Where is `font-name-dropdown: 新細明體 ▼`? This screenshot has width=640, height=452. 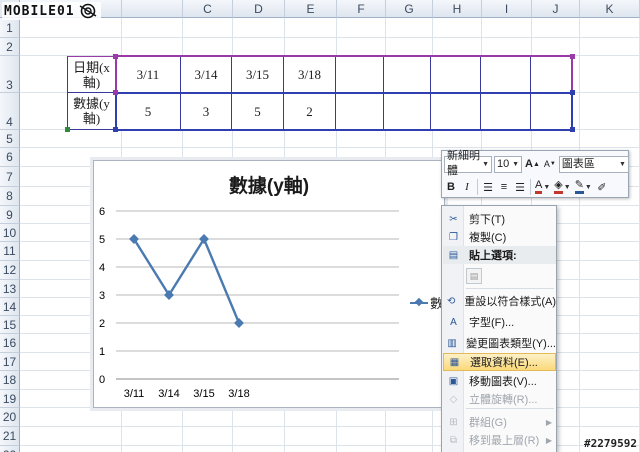 font-name-dropdown: 新細明體 ▼ is located at coordinates (468, 163).